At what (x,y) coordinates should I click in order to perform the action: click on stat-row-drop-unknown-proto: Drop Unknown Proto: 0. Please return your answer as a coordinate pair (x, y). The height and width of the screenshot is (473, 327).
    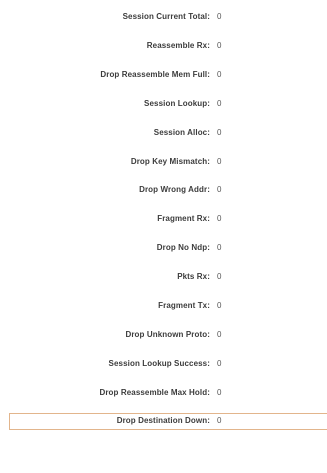
    Looking at the image, I should click on (163, 337).